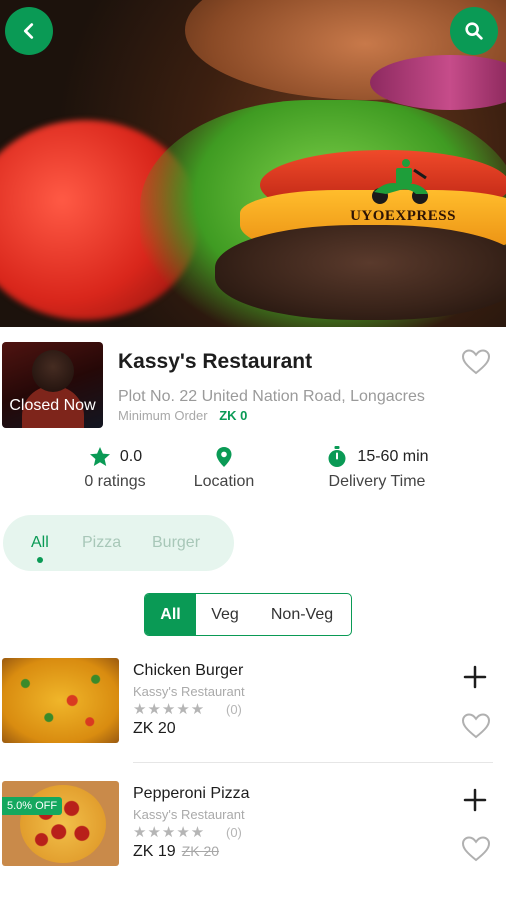 This screenshot has width=506, height=900. What do you see at coordinates (393, 456) in the screenshot?
I see `delivery-time-value: 15-60 min` at bounding box center [393, 456].